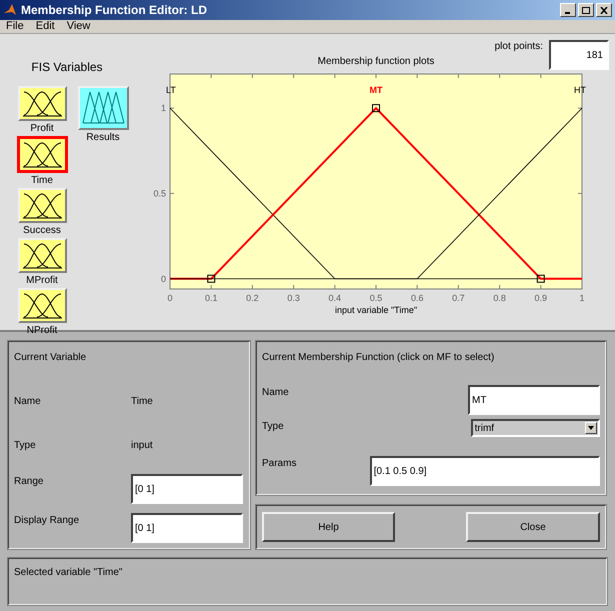  I want to click on caret-icon, so click(591, 428).